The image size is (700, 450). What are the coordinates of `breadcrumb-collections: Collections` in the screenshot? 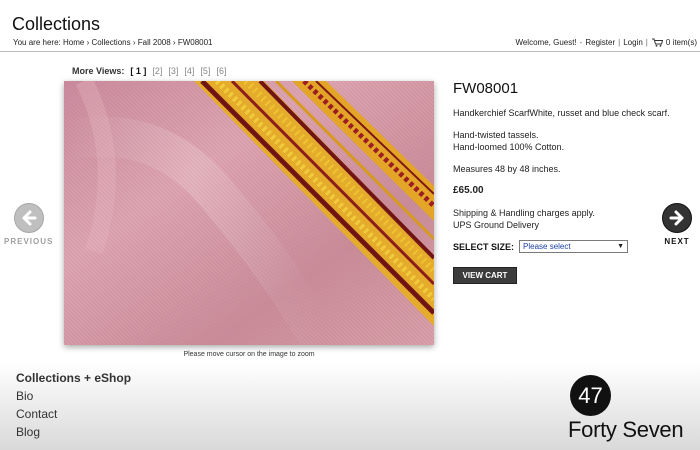 It's located at (110, 42).